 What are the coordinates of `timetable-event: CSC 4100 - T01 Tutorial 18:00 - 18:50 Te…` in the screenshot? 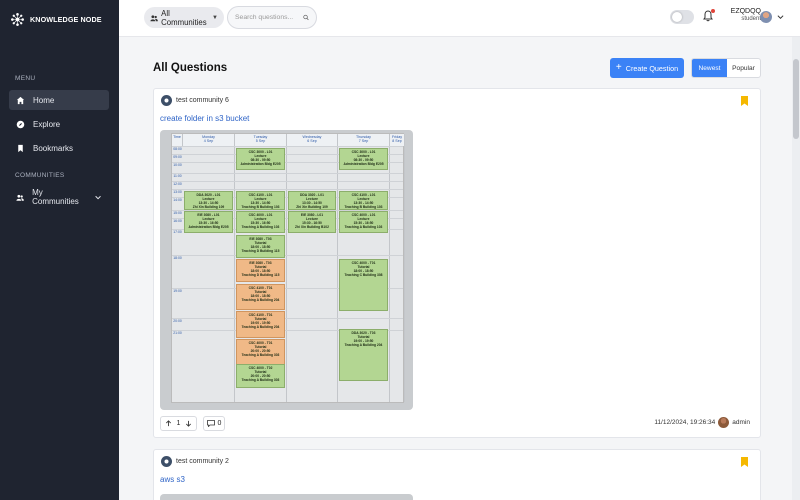 It's located at (260, 297).